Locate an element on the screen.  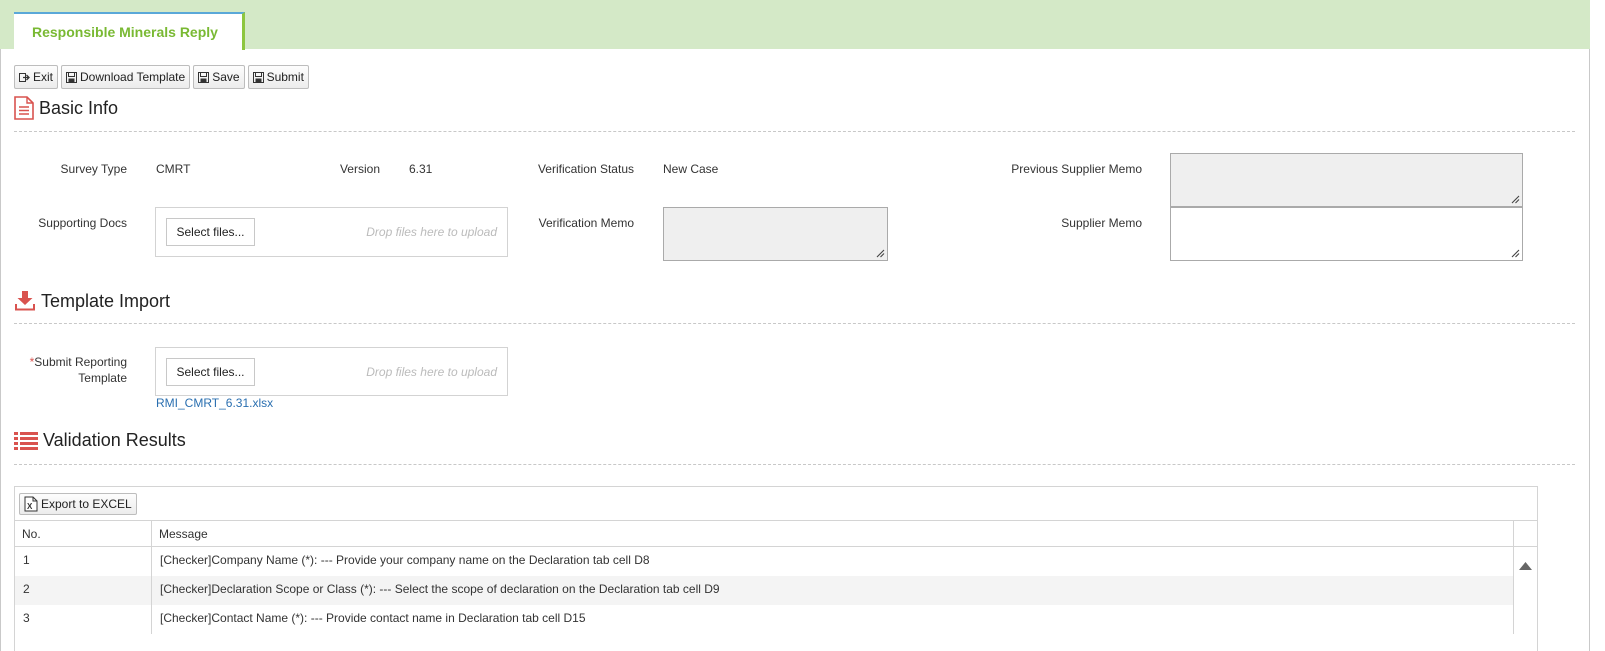
document-icon is located at coordinates (24, 108).